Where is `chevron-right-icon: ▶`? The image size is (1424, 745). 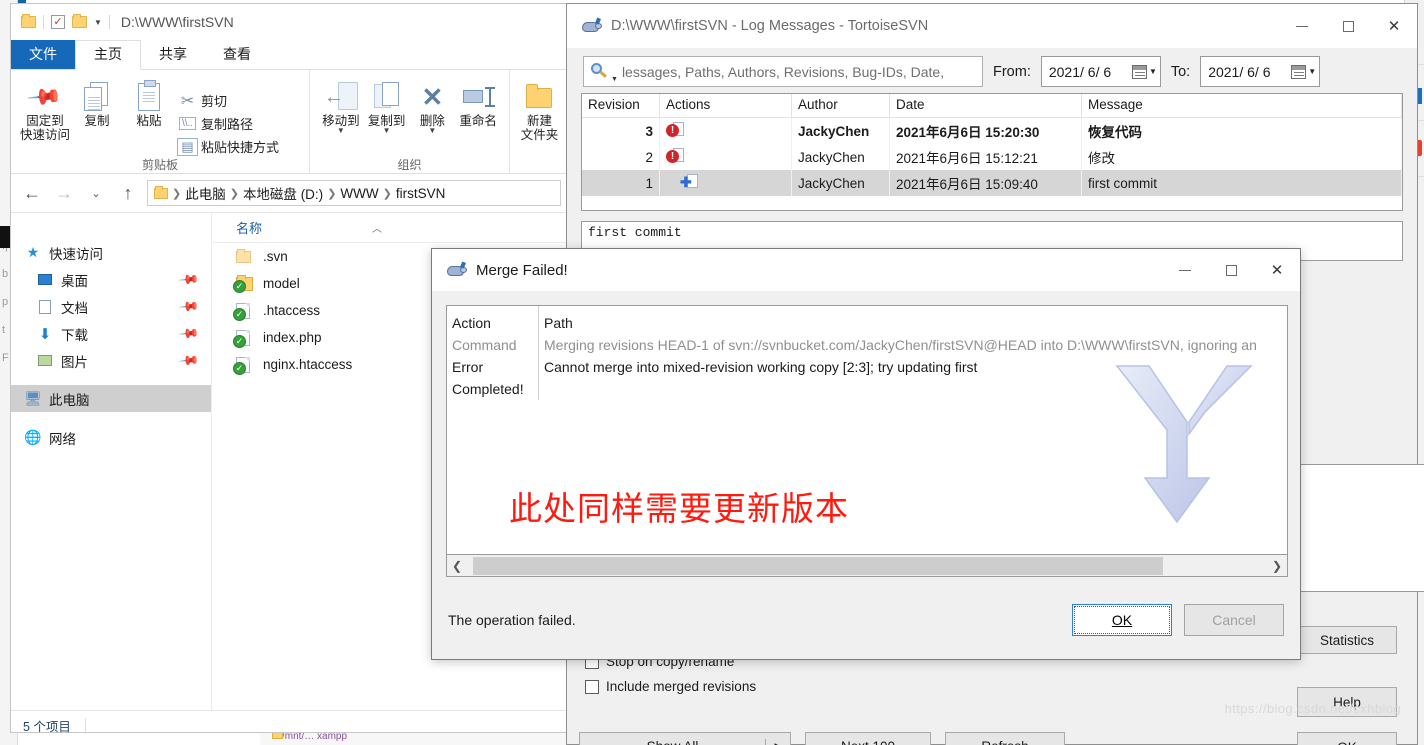
chevron-right-icon: ▶ is located at coordinates (778, 743).